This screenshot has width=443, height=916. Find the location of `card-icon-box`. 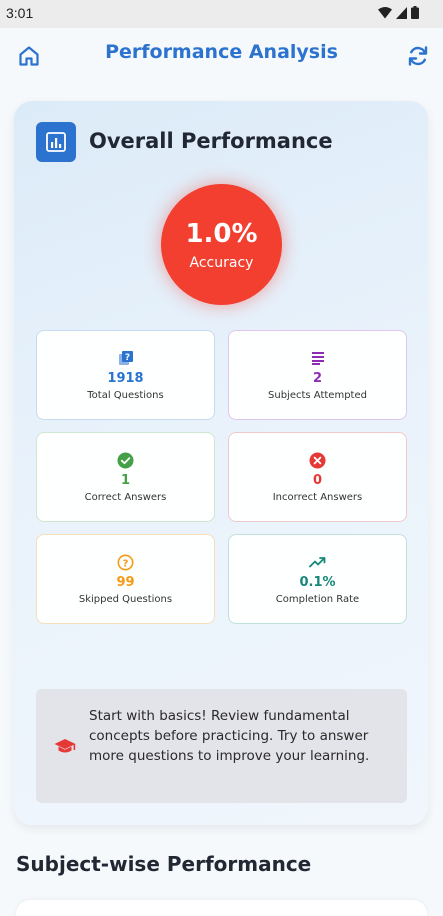

card-icon-box is located at coordinates (56, 142).